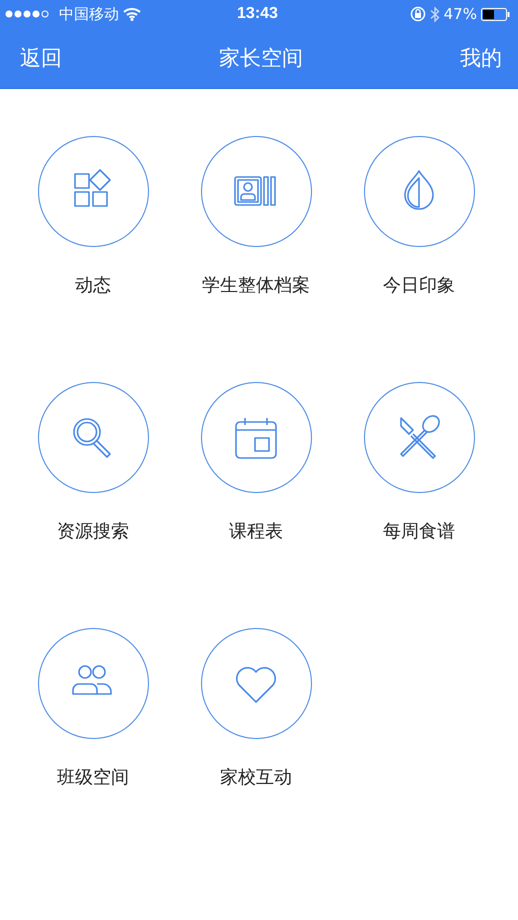 The width and height of the screenshot is (518, 920). Describe the element at coordinates (256, 531) in the screenshot. I see `feature-label: 课程表` at that location.